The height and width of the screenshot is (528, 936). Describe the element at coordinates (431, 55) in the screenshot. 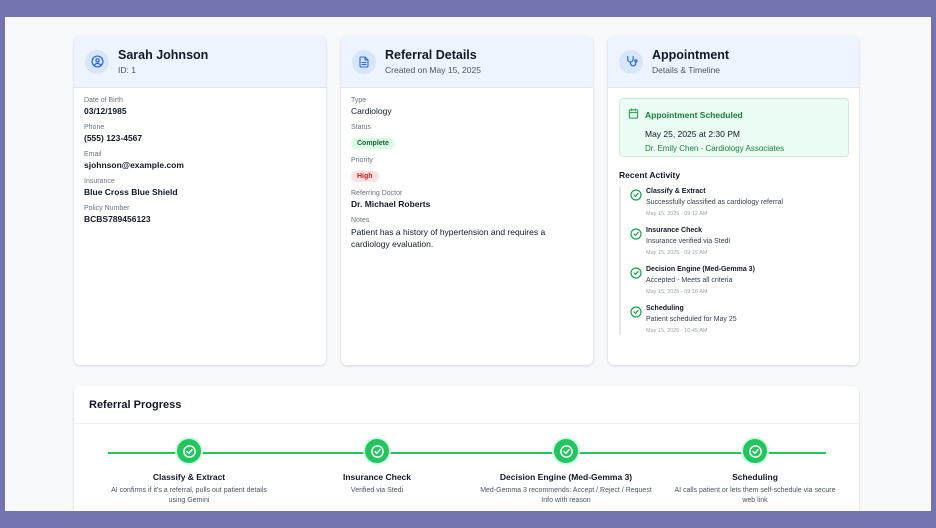

I see `referral-title: Referral Details` at that location.